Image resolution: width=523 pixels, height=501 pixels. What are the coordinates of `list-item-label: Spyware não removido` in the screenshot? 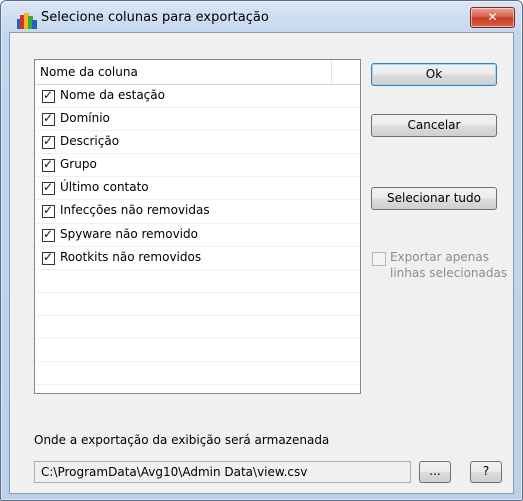 It's located at (129, 233).